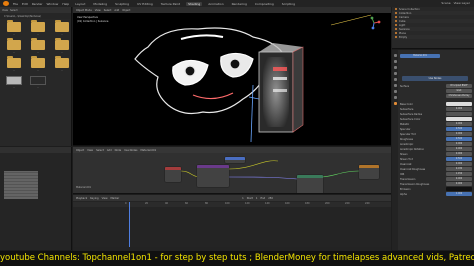 The width and height of the screenshot is (474, 266). Describe the element at coordinates (459, 91) in the screenshot. I see `prop-value: GGX` at that location.